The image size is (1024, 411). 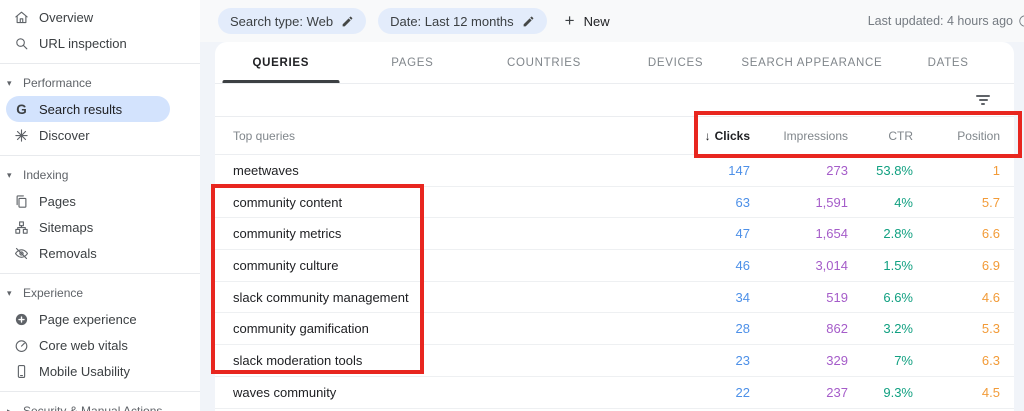 I want to click on clicks-cell: 47, so click(x=742, y=234).